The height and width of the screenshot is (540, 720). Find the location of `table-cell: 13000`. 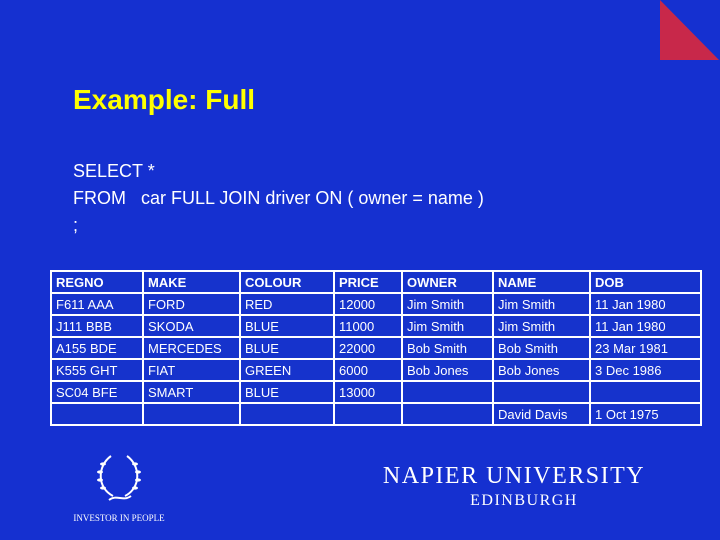

table-cell: 13000 is located at coordinates (368, 392).